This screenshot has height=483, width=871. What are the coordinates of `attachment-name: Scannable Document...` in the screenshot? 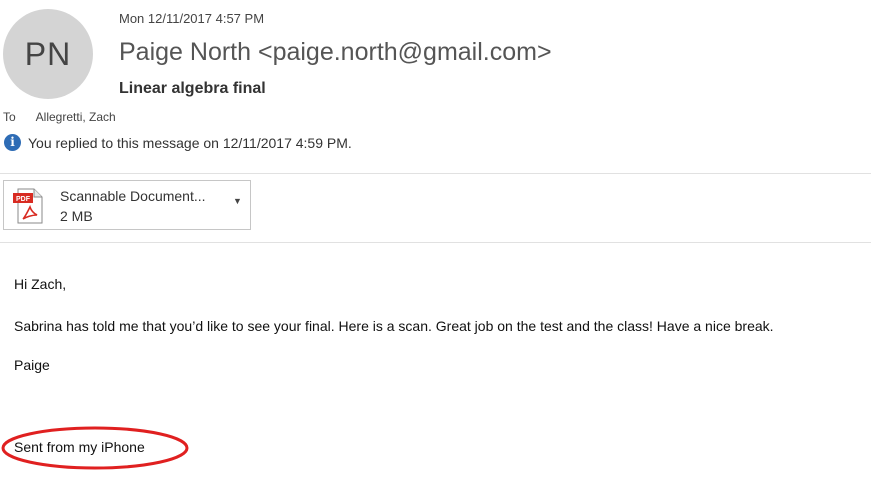 It's located at (133, 196).